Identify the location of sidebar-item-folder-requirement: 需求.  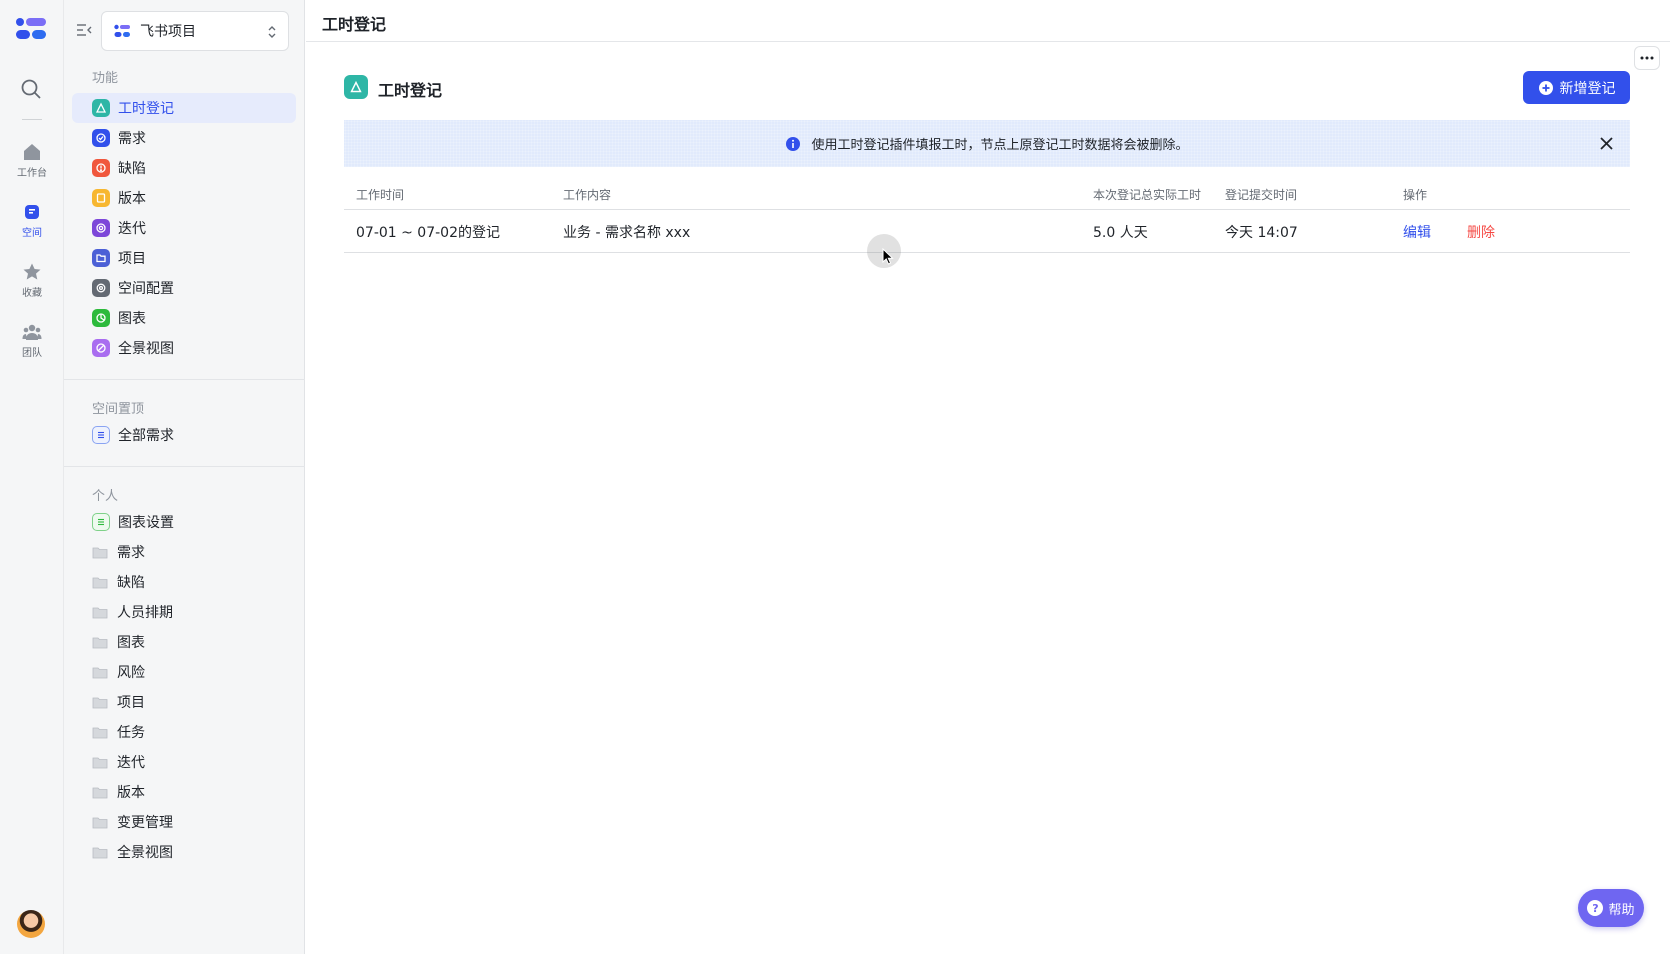
(184, 552).